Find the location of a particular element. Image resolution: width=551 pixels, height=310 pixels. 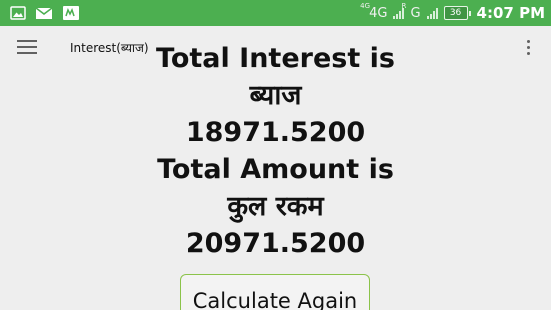

system-status: 4G 4G R G 36 4:07 PM is located at coordinates (452, 13).